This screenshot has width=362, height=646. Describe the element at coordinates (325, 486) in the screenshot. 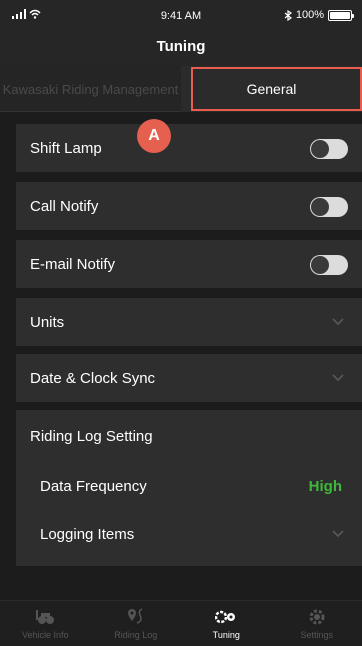

I see `data-frequency-value: High` at that location.